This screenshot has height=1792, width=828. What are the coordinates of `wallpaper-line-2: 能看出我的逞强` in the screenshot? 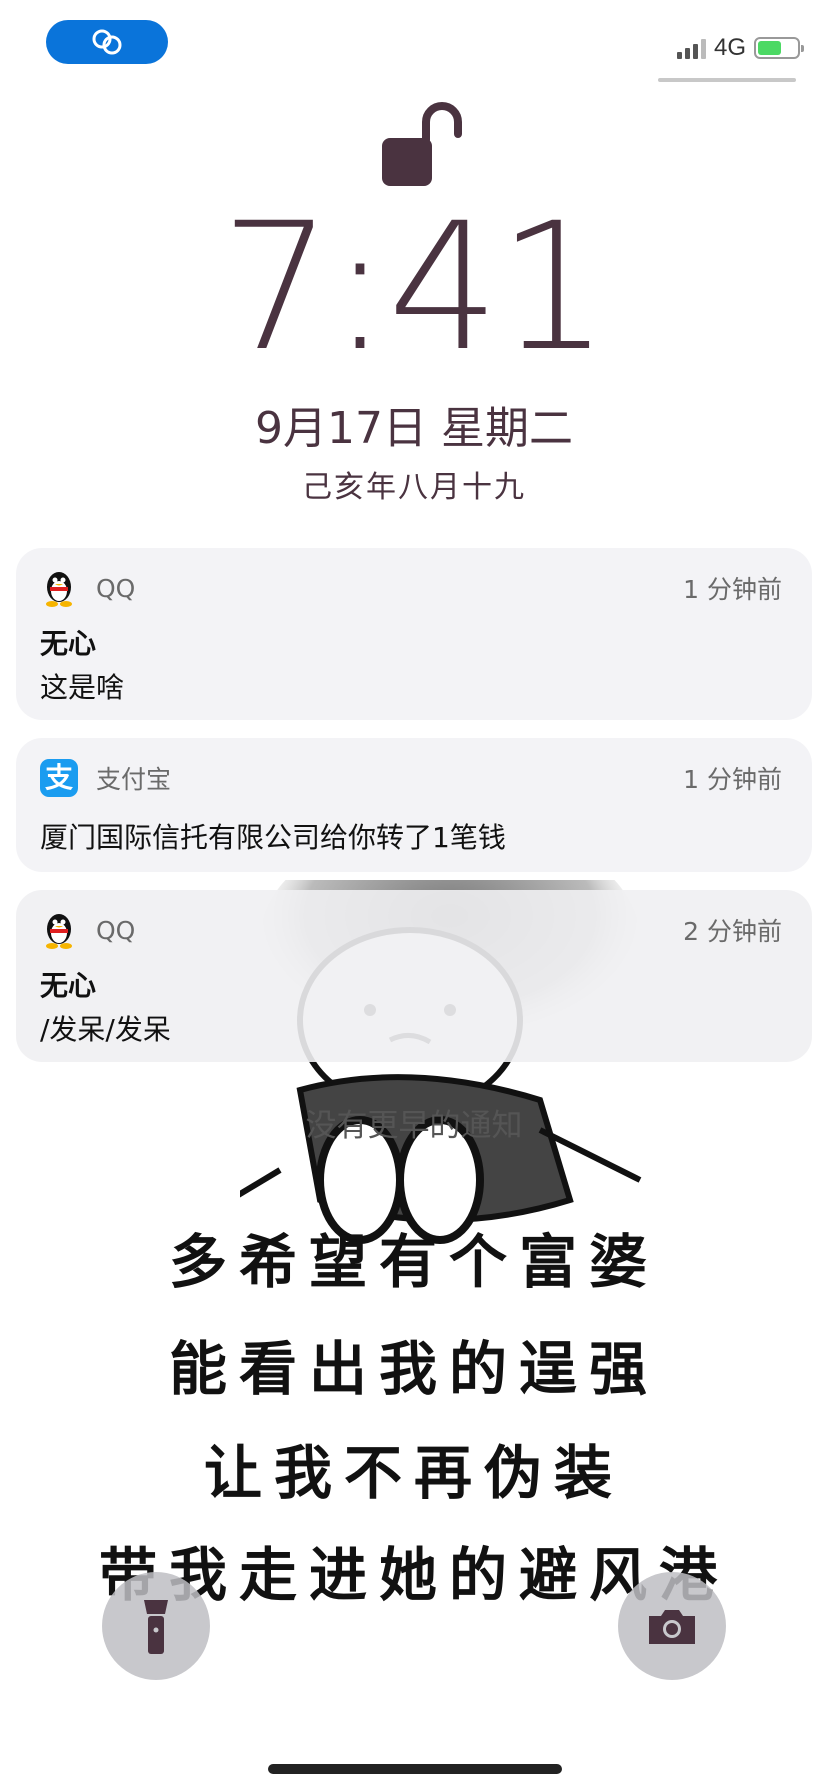 It's located at (413, 1369).